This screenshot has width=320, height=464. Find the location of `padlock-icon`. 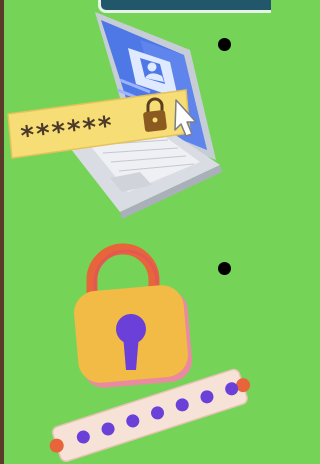

padlock-icon is located at coordinates (133, 315).